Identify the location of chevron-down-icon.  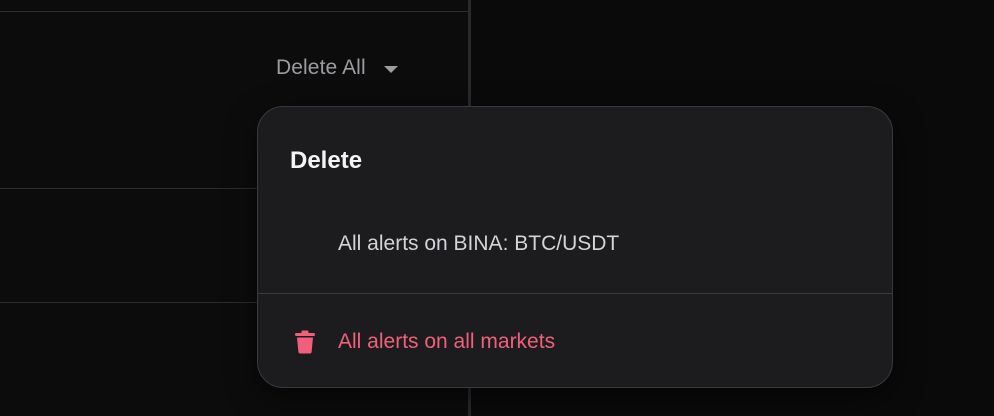
(390, 69).